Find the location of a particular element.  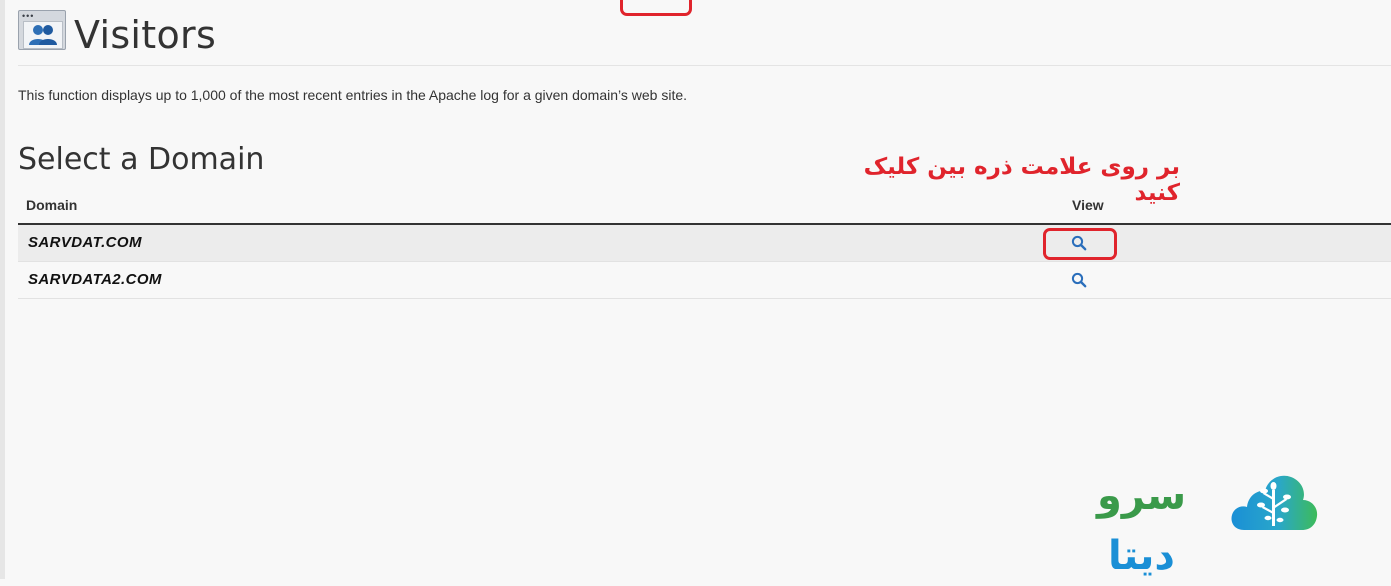

section-title: Select a Domain is located at coordinates (141, 159).